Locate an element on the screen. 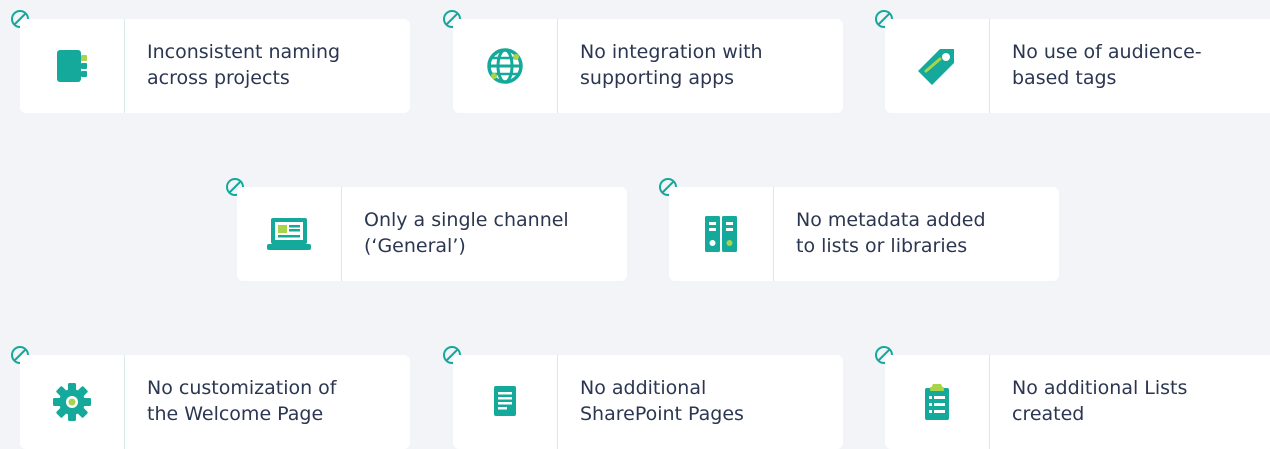 This screenshot has height=449, width=1270. issue-card-tags: No use of audience- based tags is located at coordinates (1077, 66).